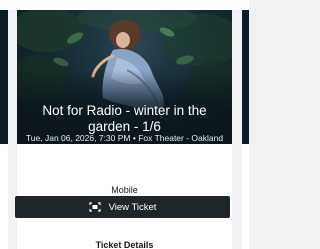  I want to click on previous-ticket-card, so click(4, 129).